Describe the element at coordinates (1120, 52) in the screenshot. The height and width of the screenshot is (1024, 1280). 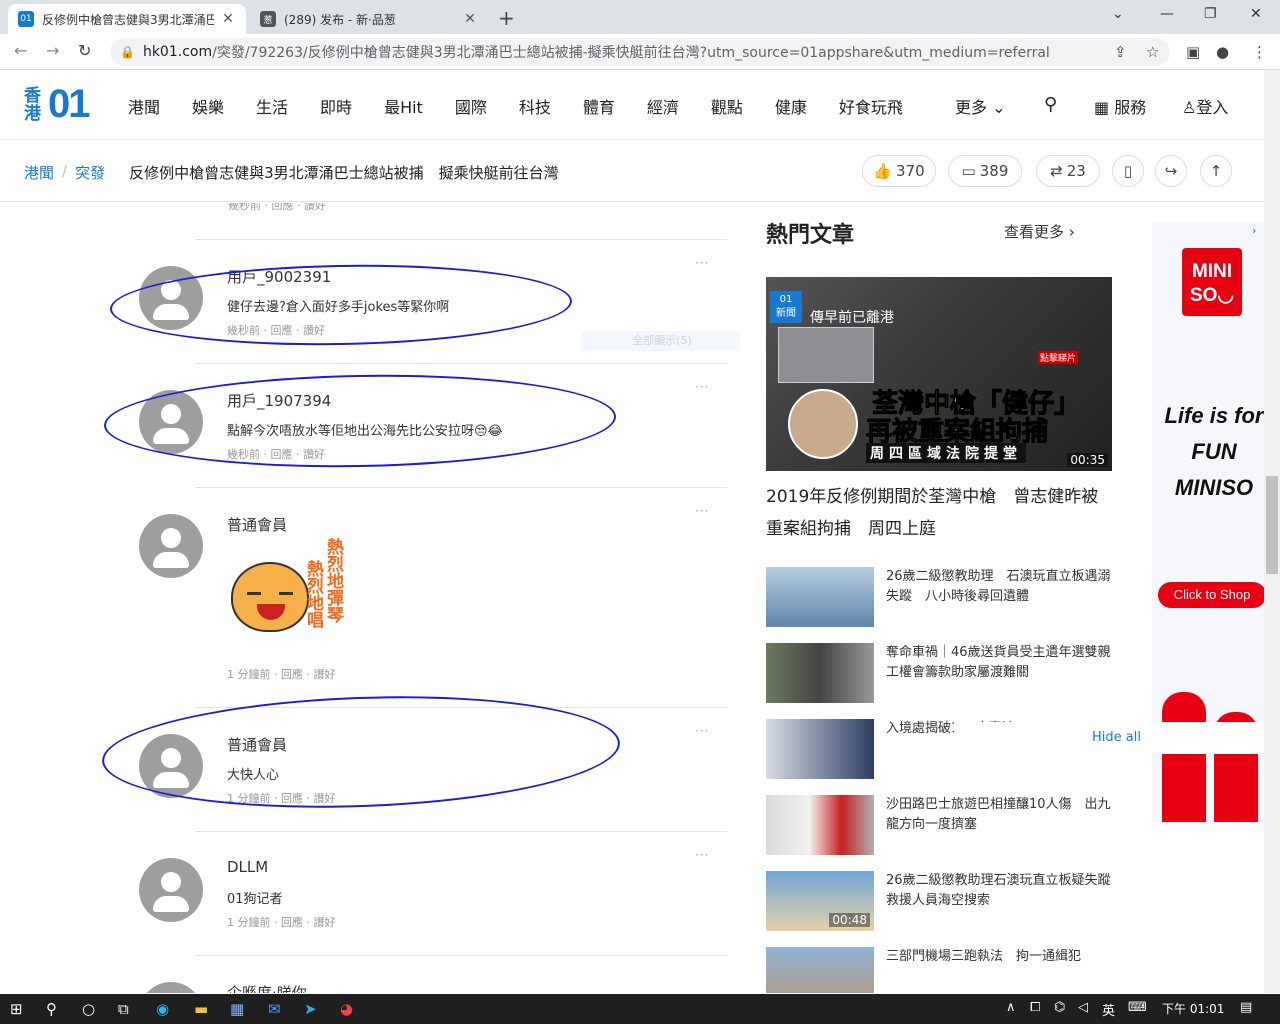
I see `share-icon: ⇪` at that location.